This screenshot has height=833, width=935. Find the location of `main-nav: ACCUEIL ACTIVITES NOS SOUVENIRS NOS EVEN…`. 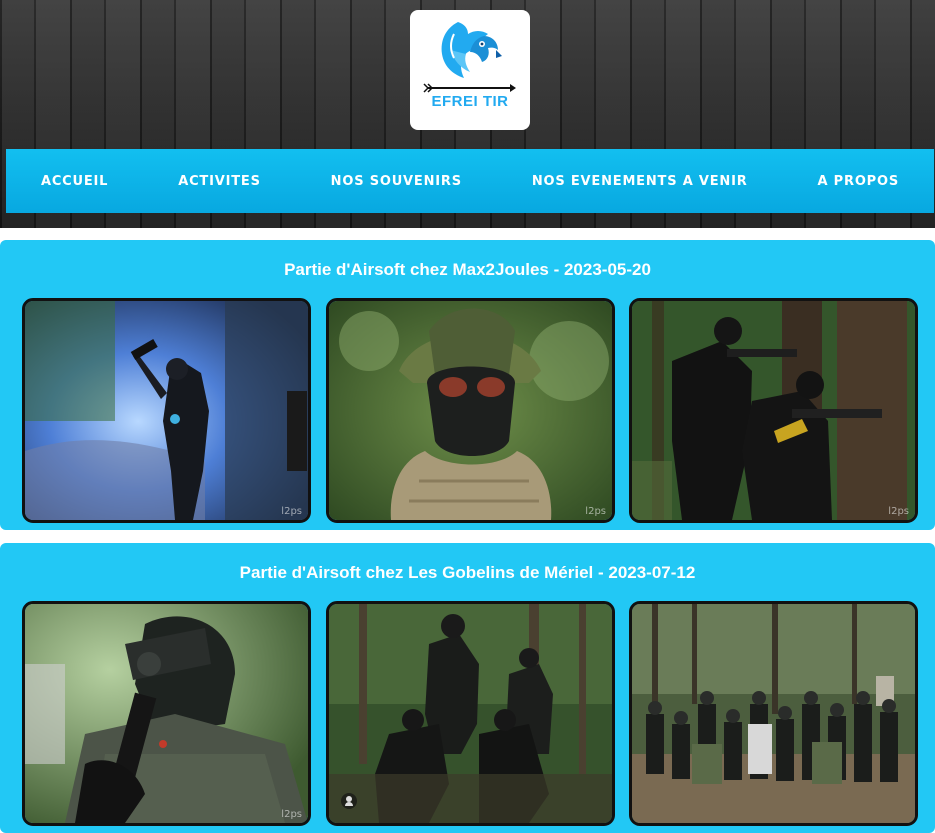

main-nav: ACCUEIL ACTIVITES NOS SOUVENIRS NOS EVEN… is located at coordinates (470, 181).